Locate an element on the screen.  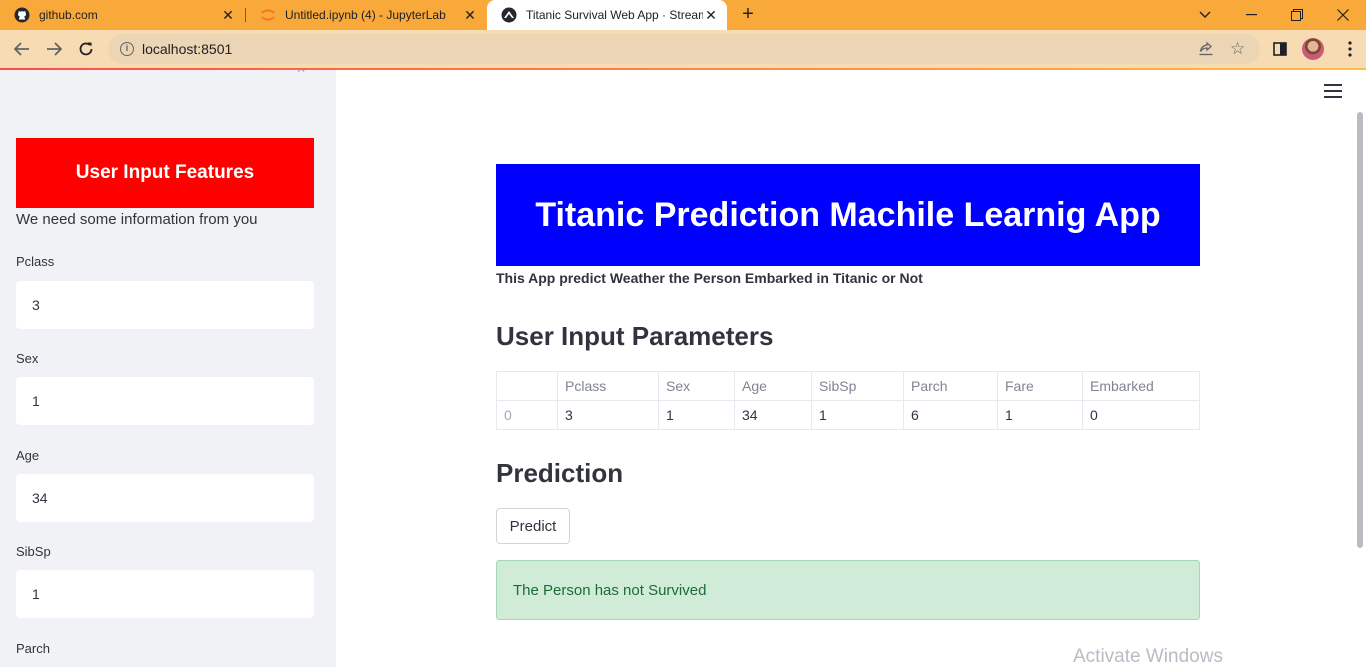
table-header-row: Pclass Sex Age SibSp Parch Fare Embarked is located at coordinates (848, 386).